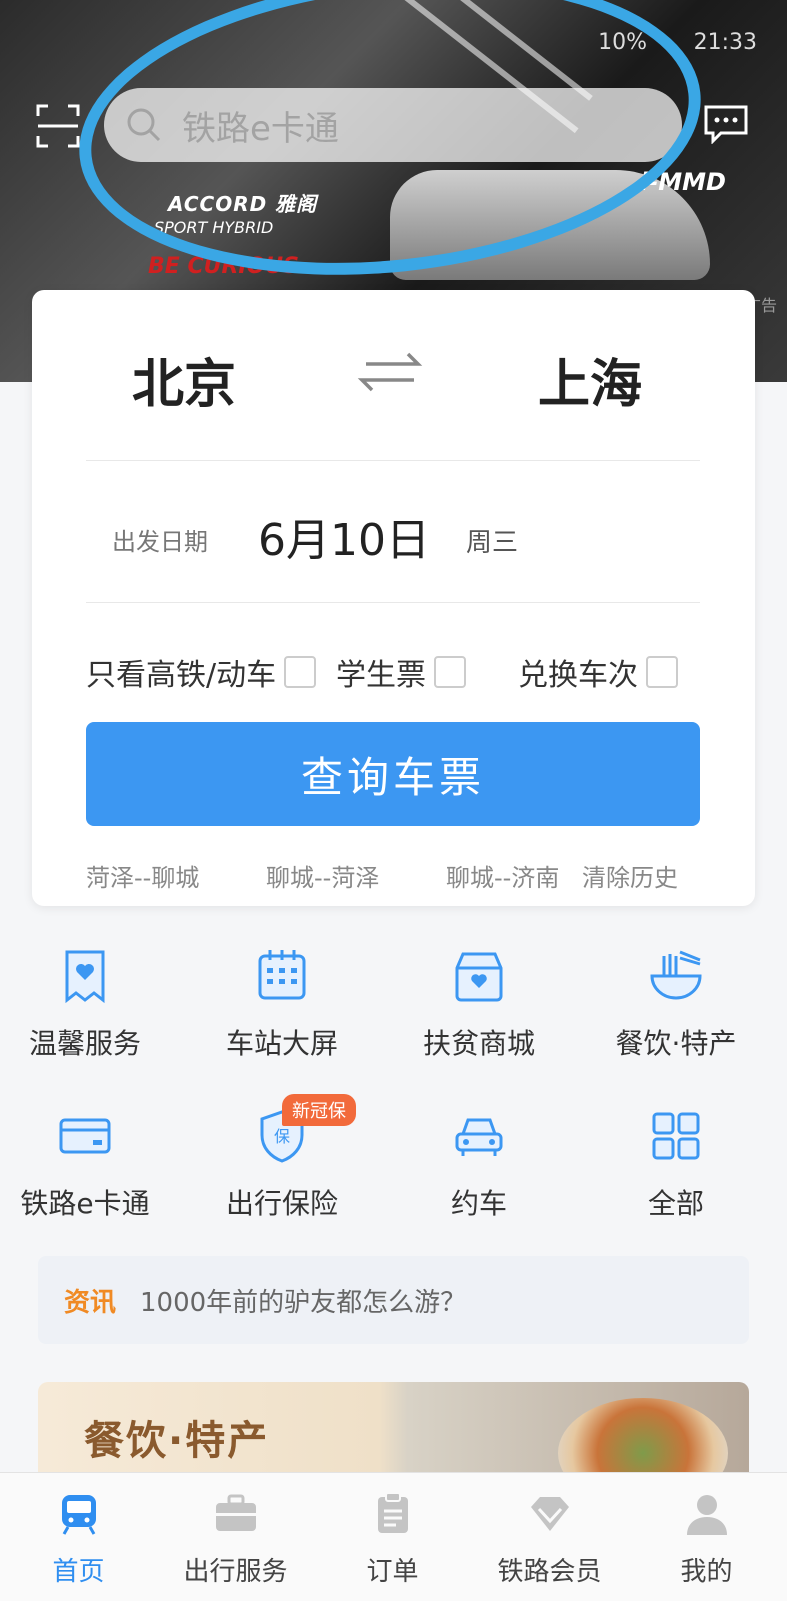 The height and width of the screenshot is (1601, 787). I want to click on shop-icon, so click(479, 977).